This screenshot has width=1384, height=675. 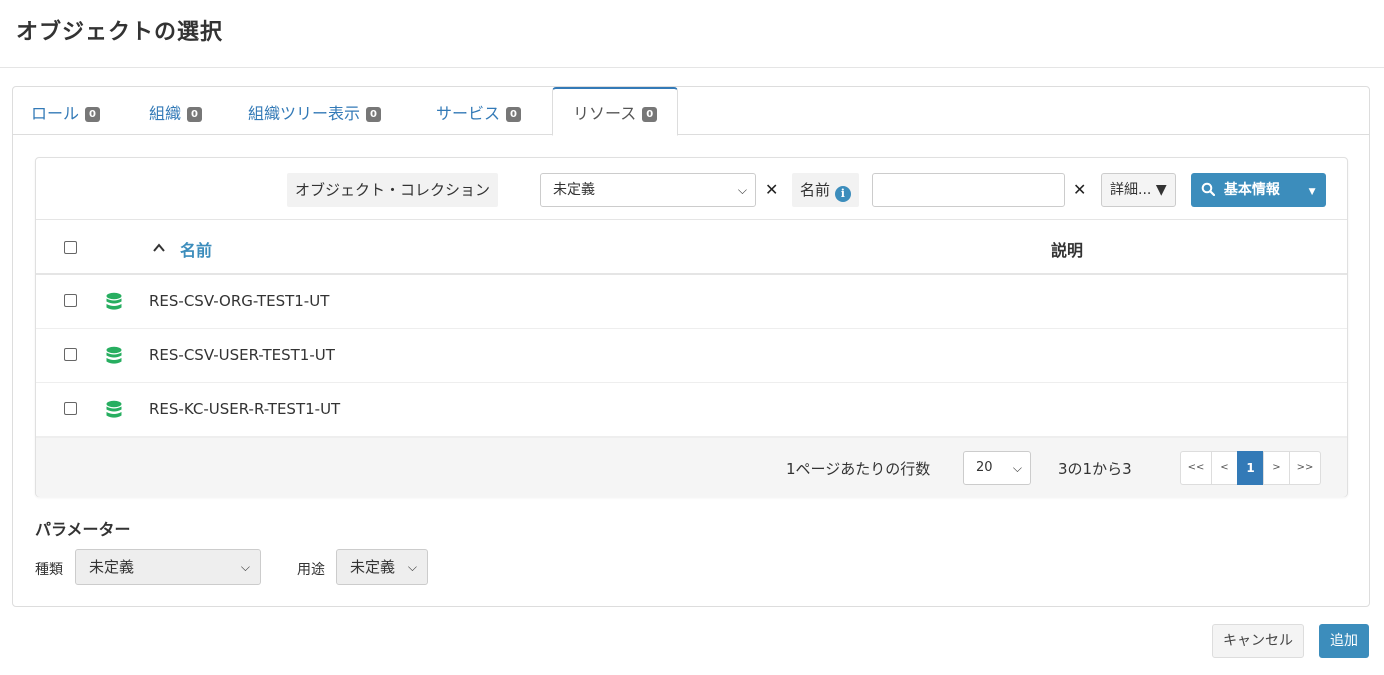 What do you see at coordinates (1079, 190) in the screenshot?
I see `clear-name-icon: ✕` at bounding box center [1079, 190].